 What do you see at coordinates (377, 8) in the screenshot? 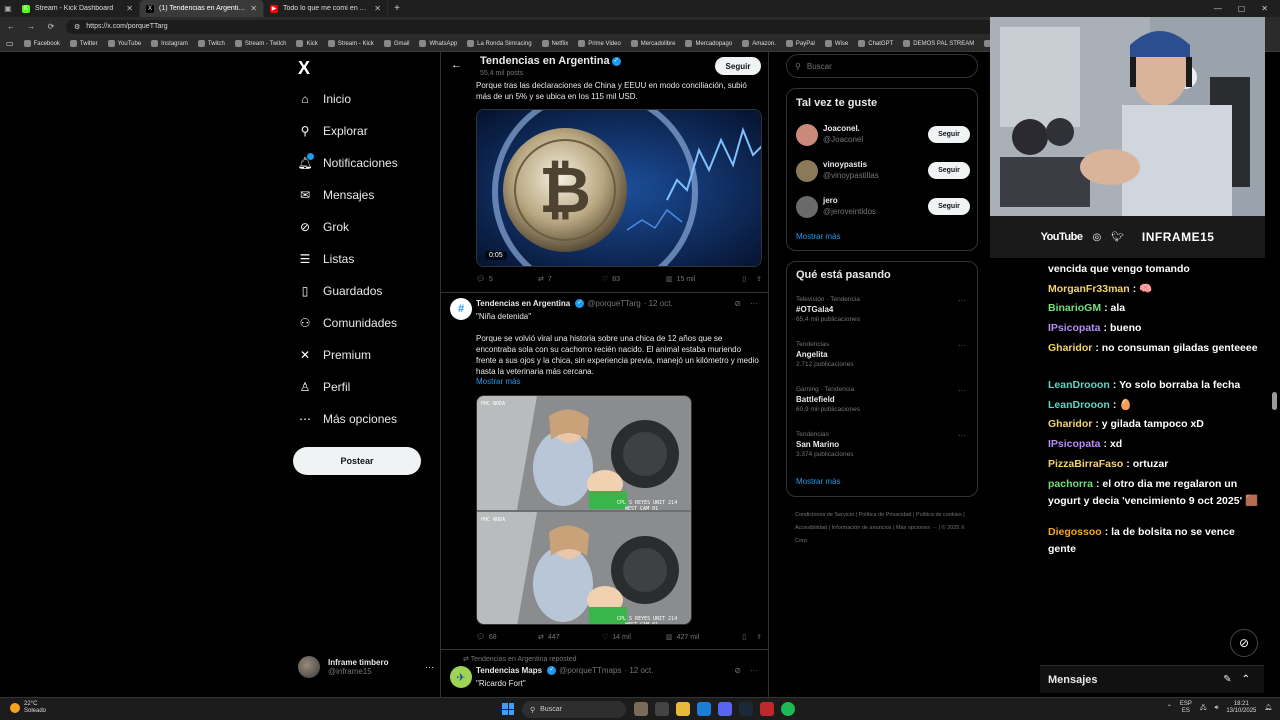
I see `tab-close-icon: ✕` at bounding box center [377, 8].